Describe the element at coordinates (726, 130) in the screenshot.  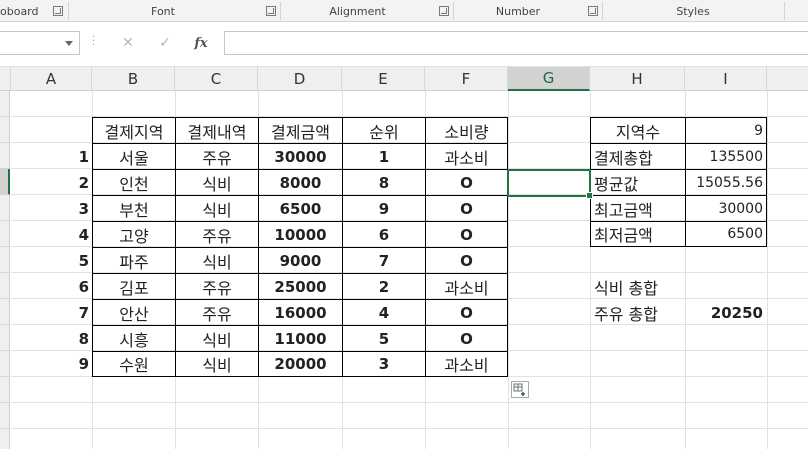
I see `summary-value-cell: 9` at that location.